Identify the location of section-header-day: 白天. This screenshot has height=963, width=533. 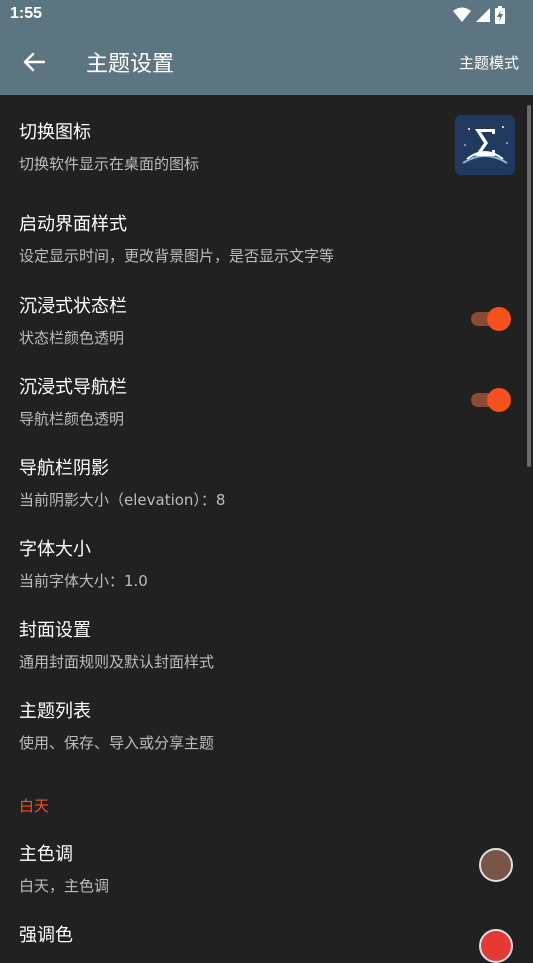
(34, 806).